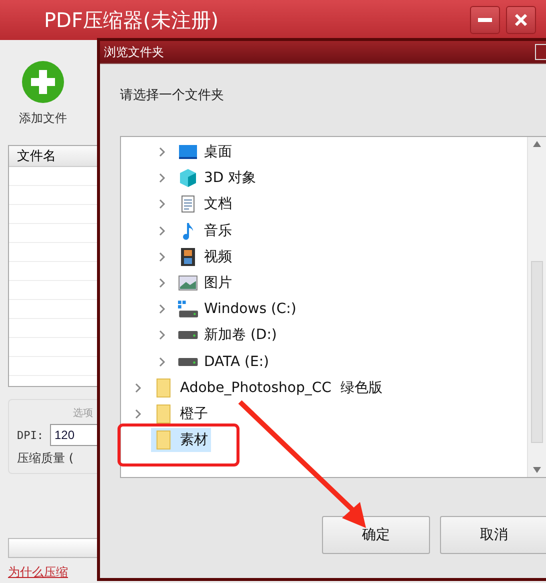  Describe the element at coordinates (172, 95) in the screenshot. I see `prompt-text: 请选择一个文件夹` at that location.